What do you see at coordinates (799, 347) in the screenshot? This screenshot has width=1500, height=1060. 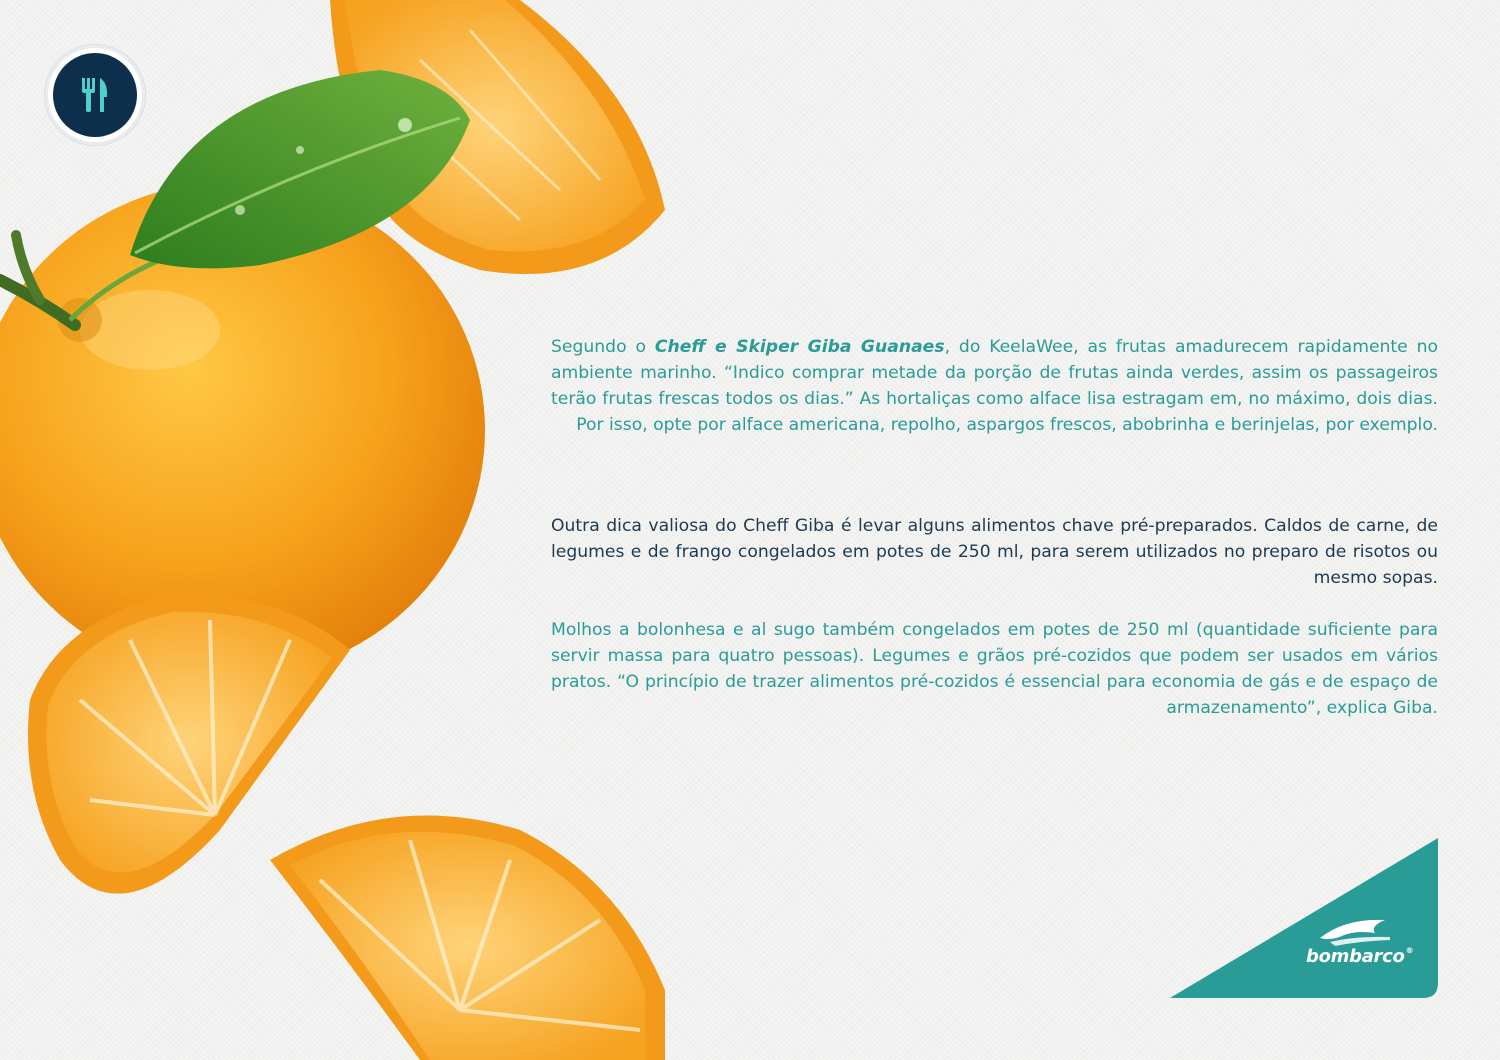 I see `chef-name-highlight: Cheff e Skiper Giba Guanaes` at bounding box center [799, 347].